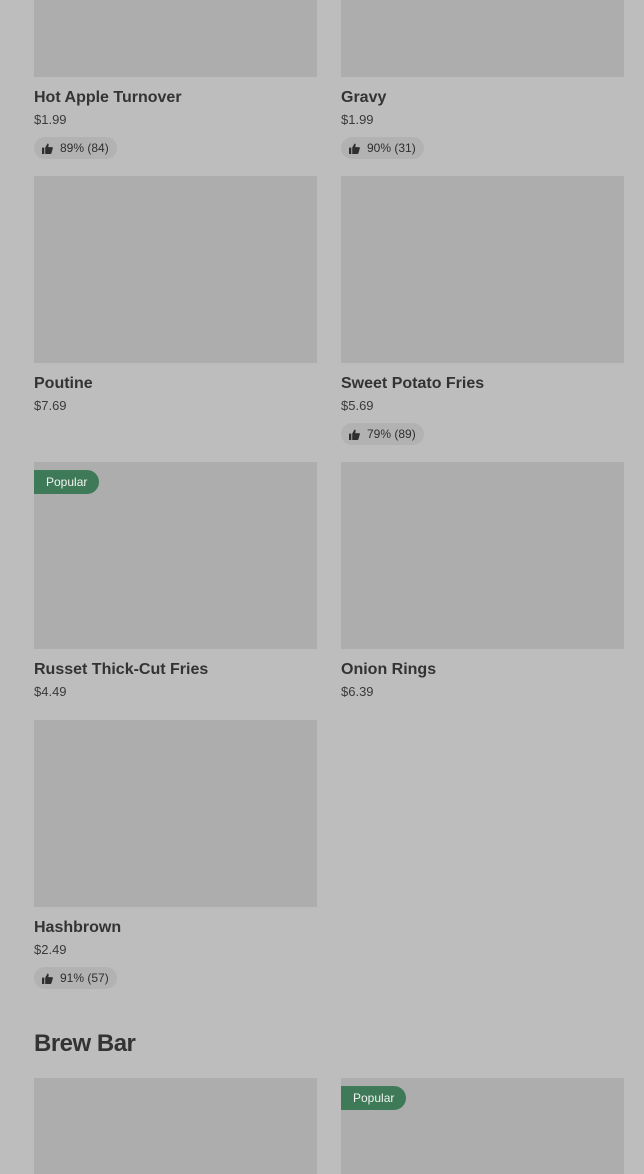 This screenshot has height=1174, width=644. I want to click on rating-text: 79% (89), so click(391, 434).